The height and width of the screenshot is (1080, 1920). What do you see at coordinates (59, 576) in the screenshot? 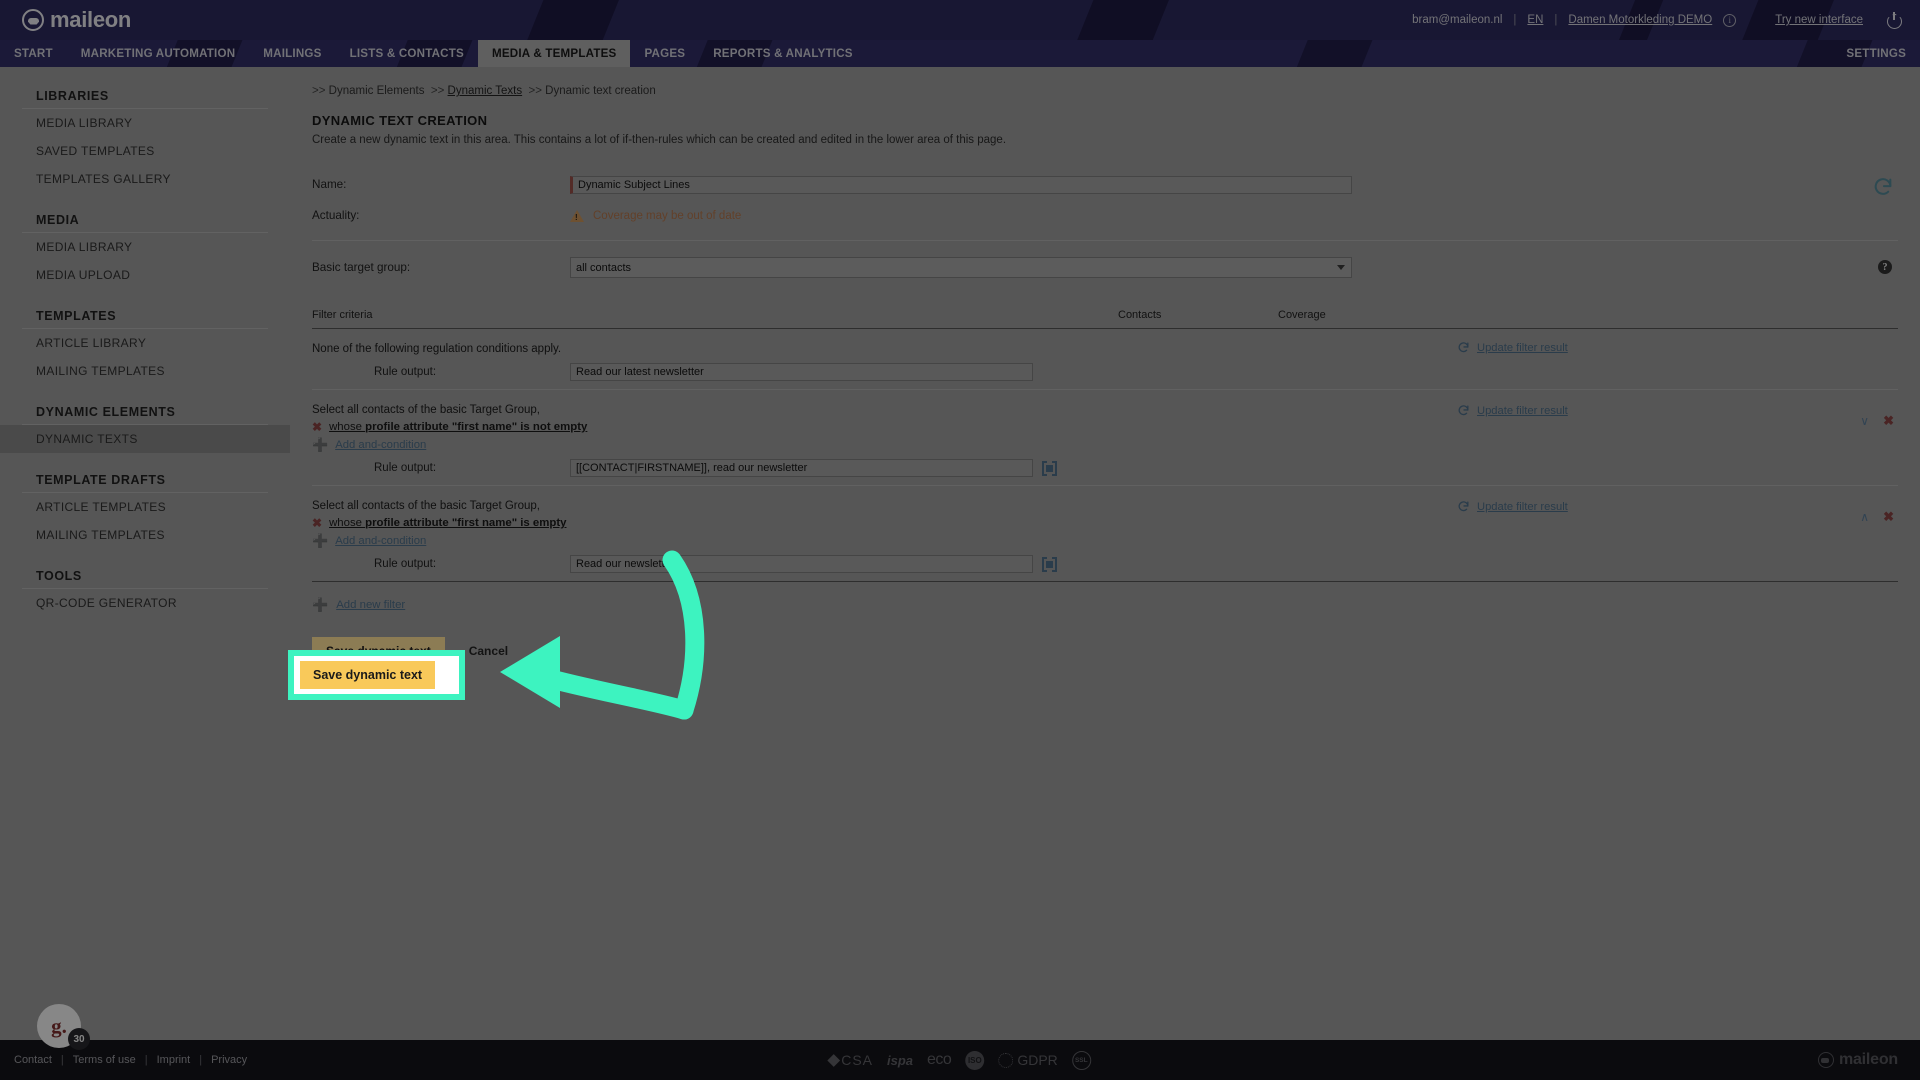
I see `sidebar-group-tools: TOOLS` at bounding box center [59, 576].